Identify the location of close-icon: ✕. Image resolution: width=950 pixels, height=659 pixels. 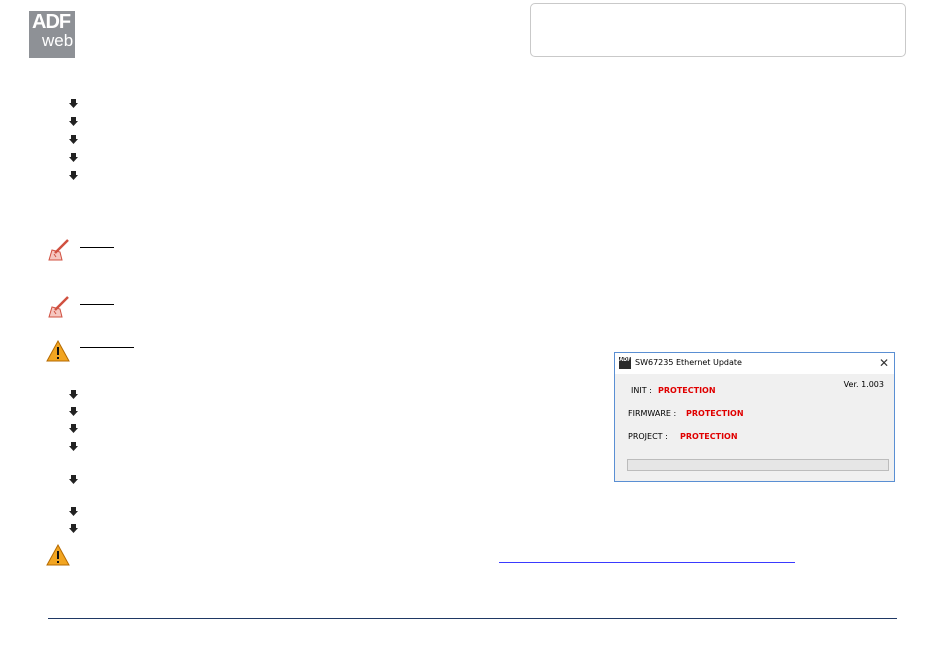
(884, 363).